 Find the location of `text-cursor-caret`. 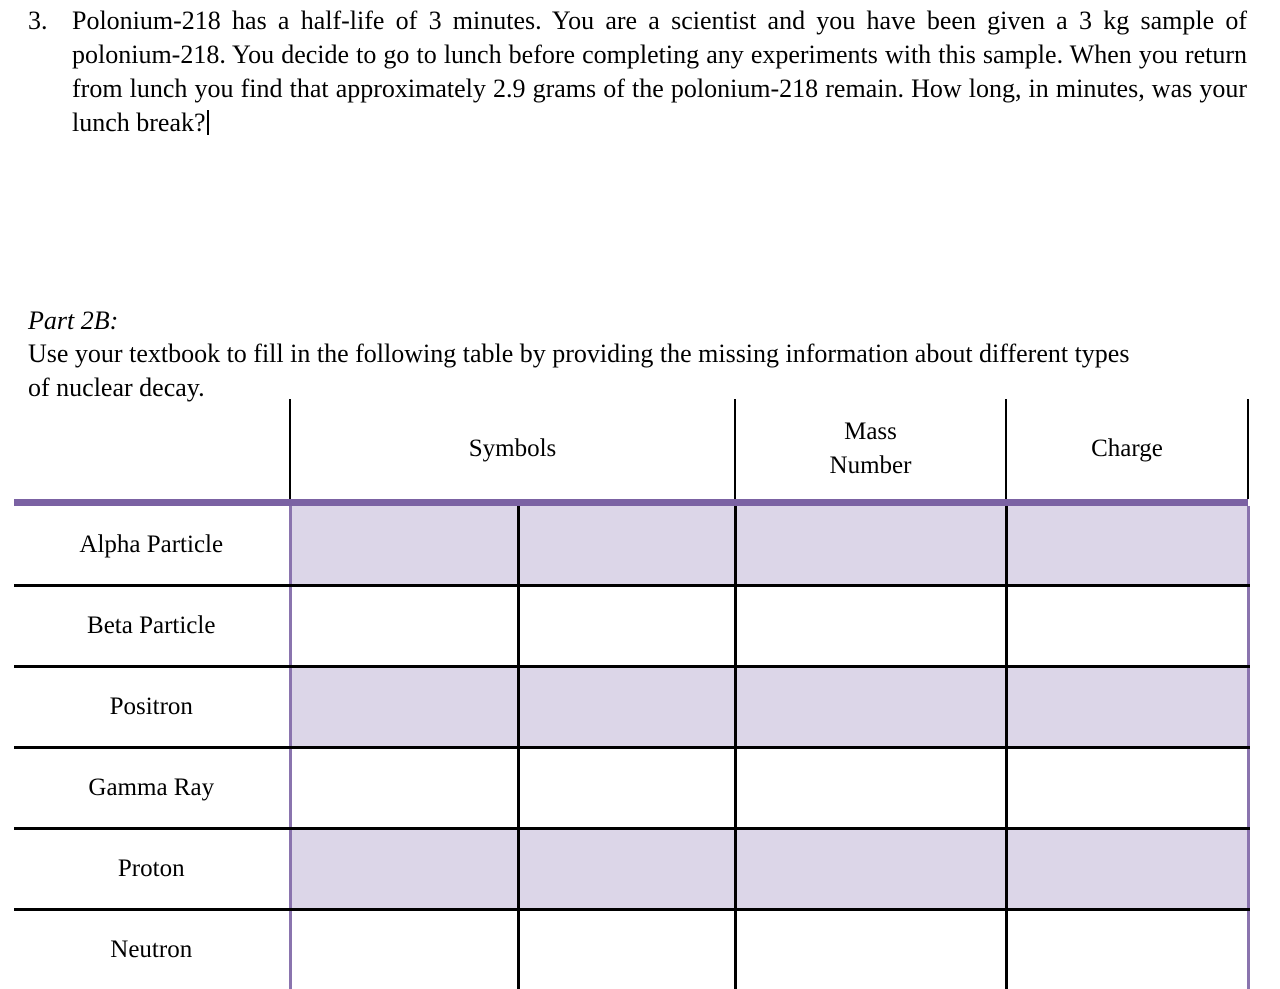

text-cursor-caret is located at coordinates (208, 122).